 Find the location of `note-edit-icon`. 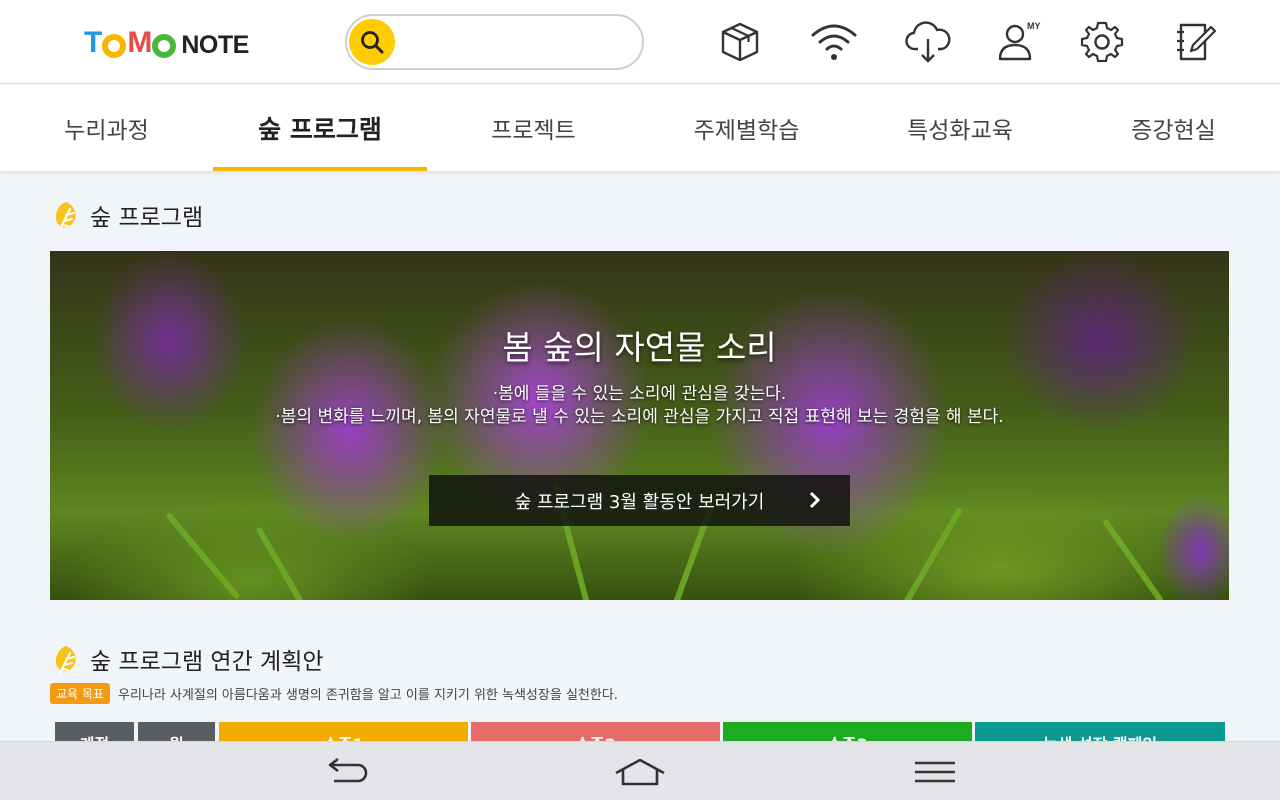

note-edit-icon is located at coordinates (1197, 42).